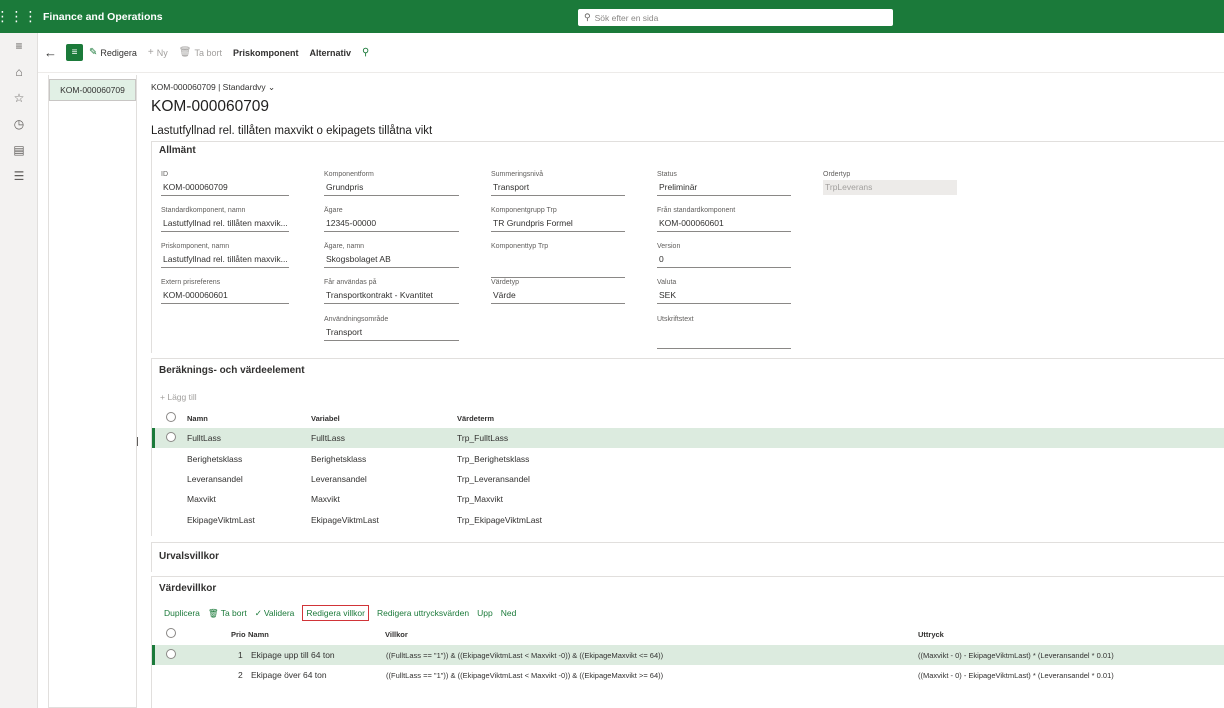 This screenshot has width=1224, height=708. What do you see at coordinates (688, 438) in the screenshot?
I see `table-row: FulltLass FulltLass Trp_FulltLass` at bounding box center [688, 438].